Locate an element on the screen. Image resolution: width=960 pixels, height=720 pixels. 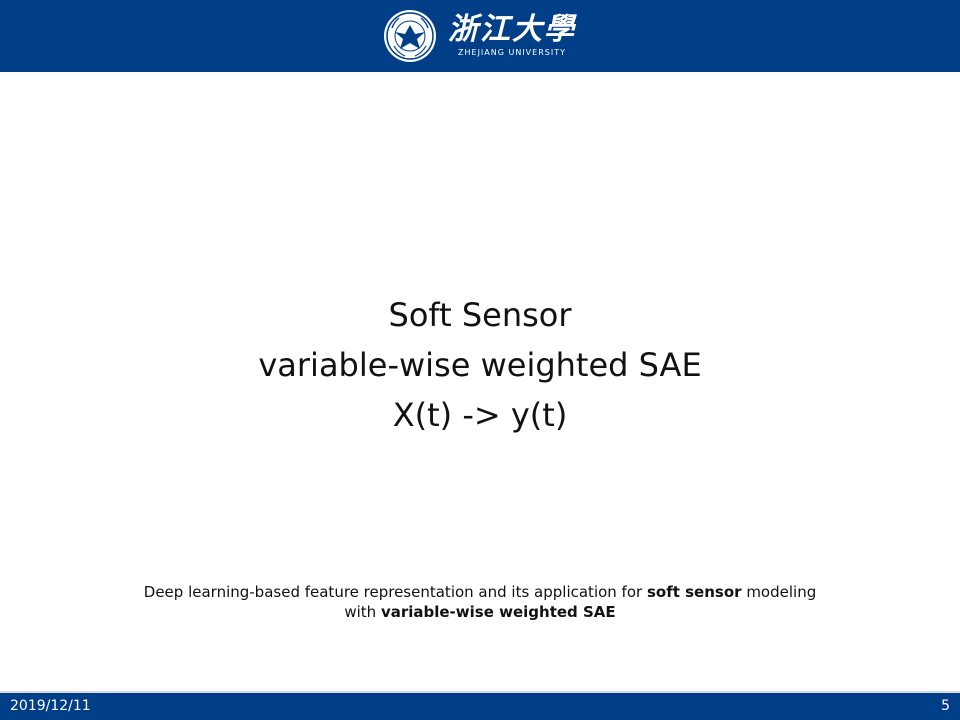
zju-seal-icon is located at coordinates (410, 36).